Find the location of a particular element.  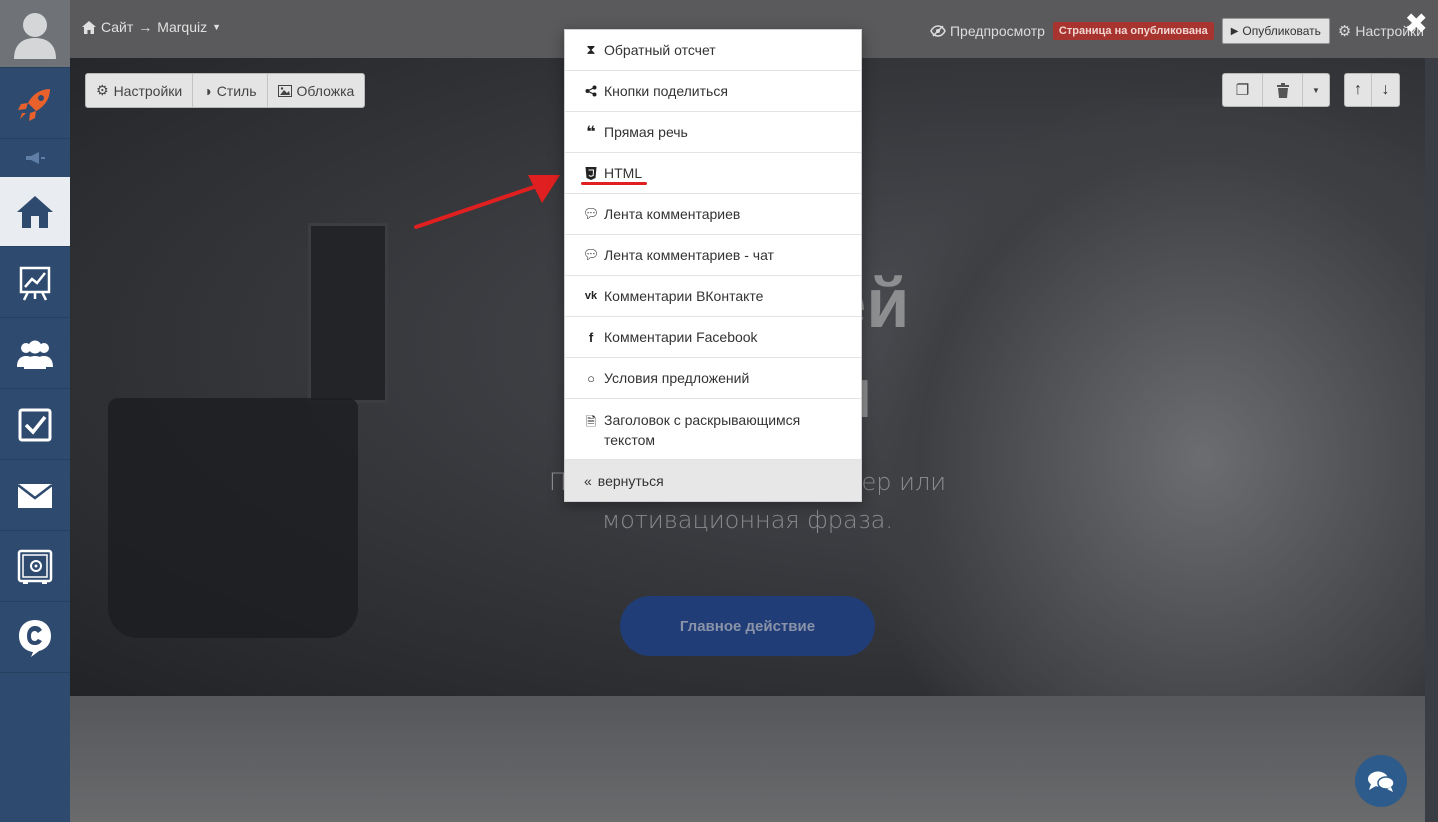

block-style-button: ◑ Стиль is located at coordinates (230, 90).